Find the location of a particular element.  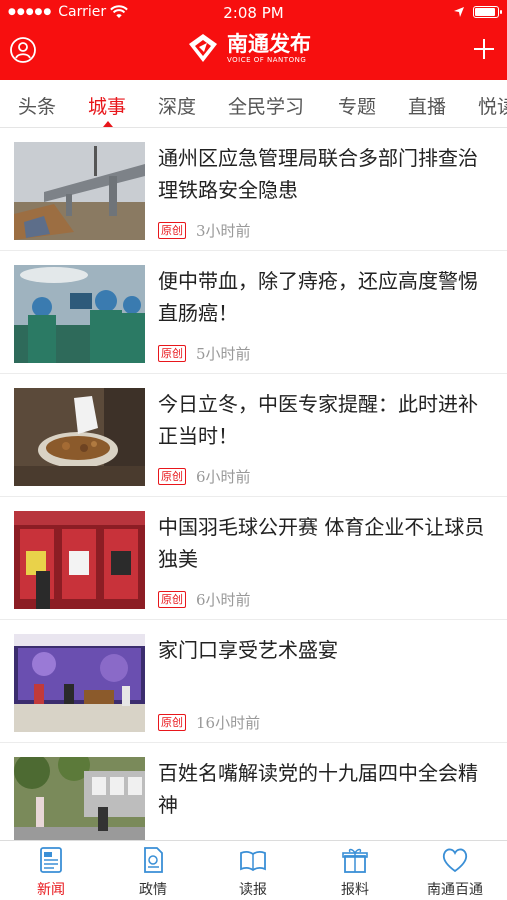

tab-reading: 悦读 is located at coordinates (492, 105).